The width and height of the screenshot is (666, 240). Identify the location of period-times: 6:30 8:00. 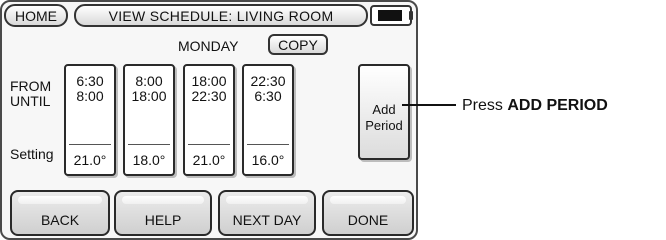
(90, 89).